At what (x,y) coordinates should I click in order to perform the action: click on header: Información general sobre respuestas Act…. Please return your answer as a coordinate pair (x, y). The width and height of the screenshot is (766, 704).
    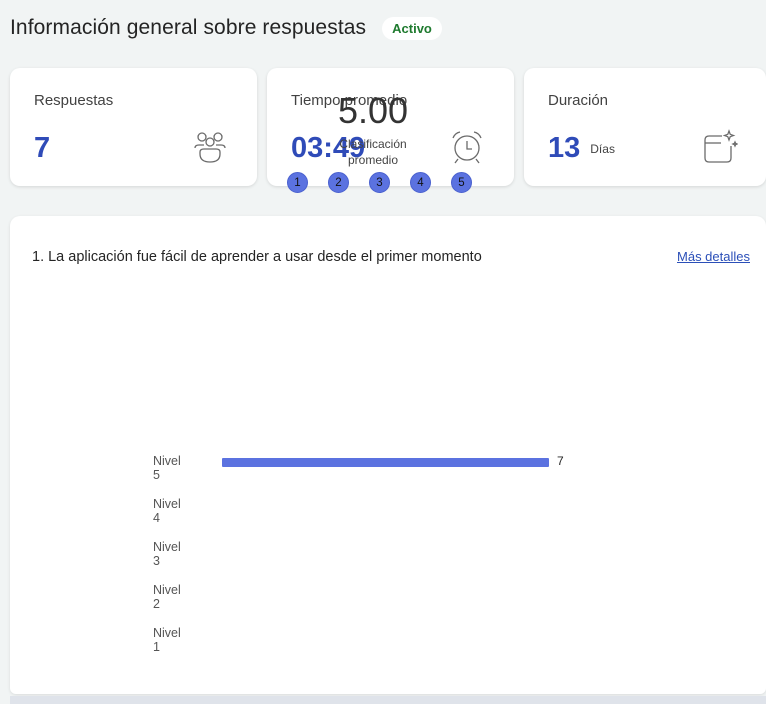
    Looking at the image, I should click on (226, 28).